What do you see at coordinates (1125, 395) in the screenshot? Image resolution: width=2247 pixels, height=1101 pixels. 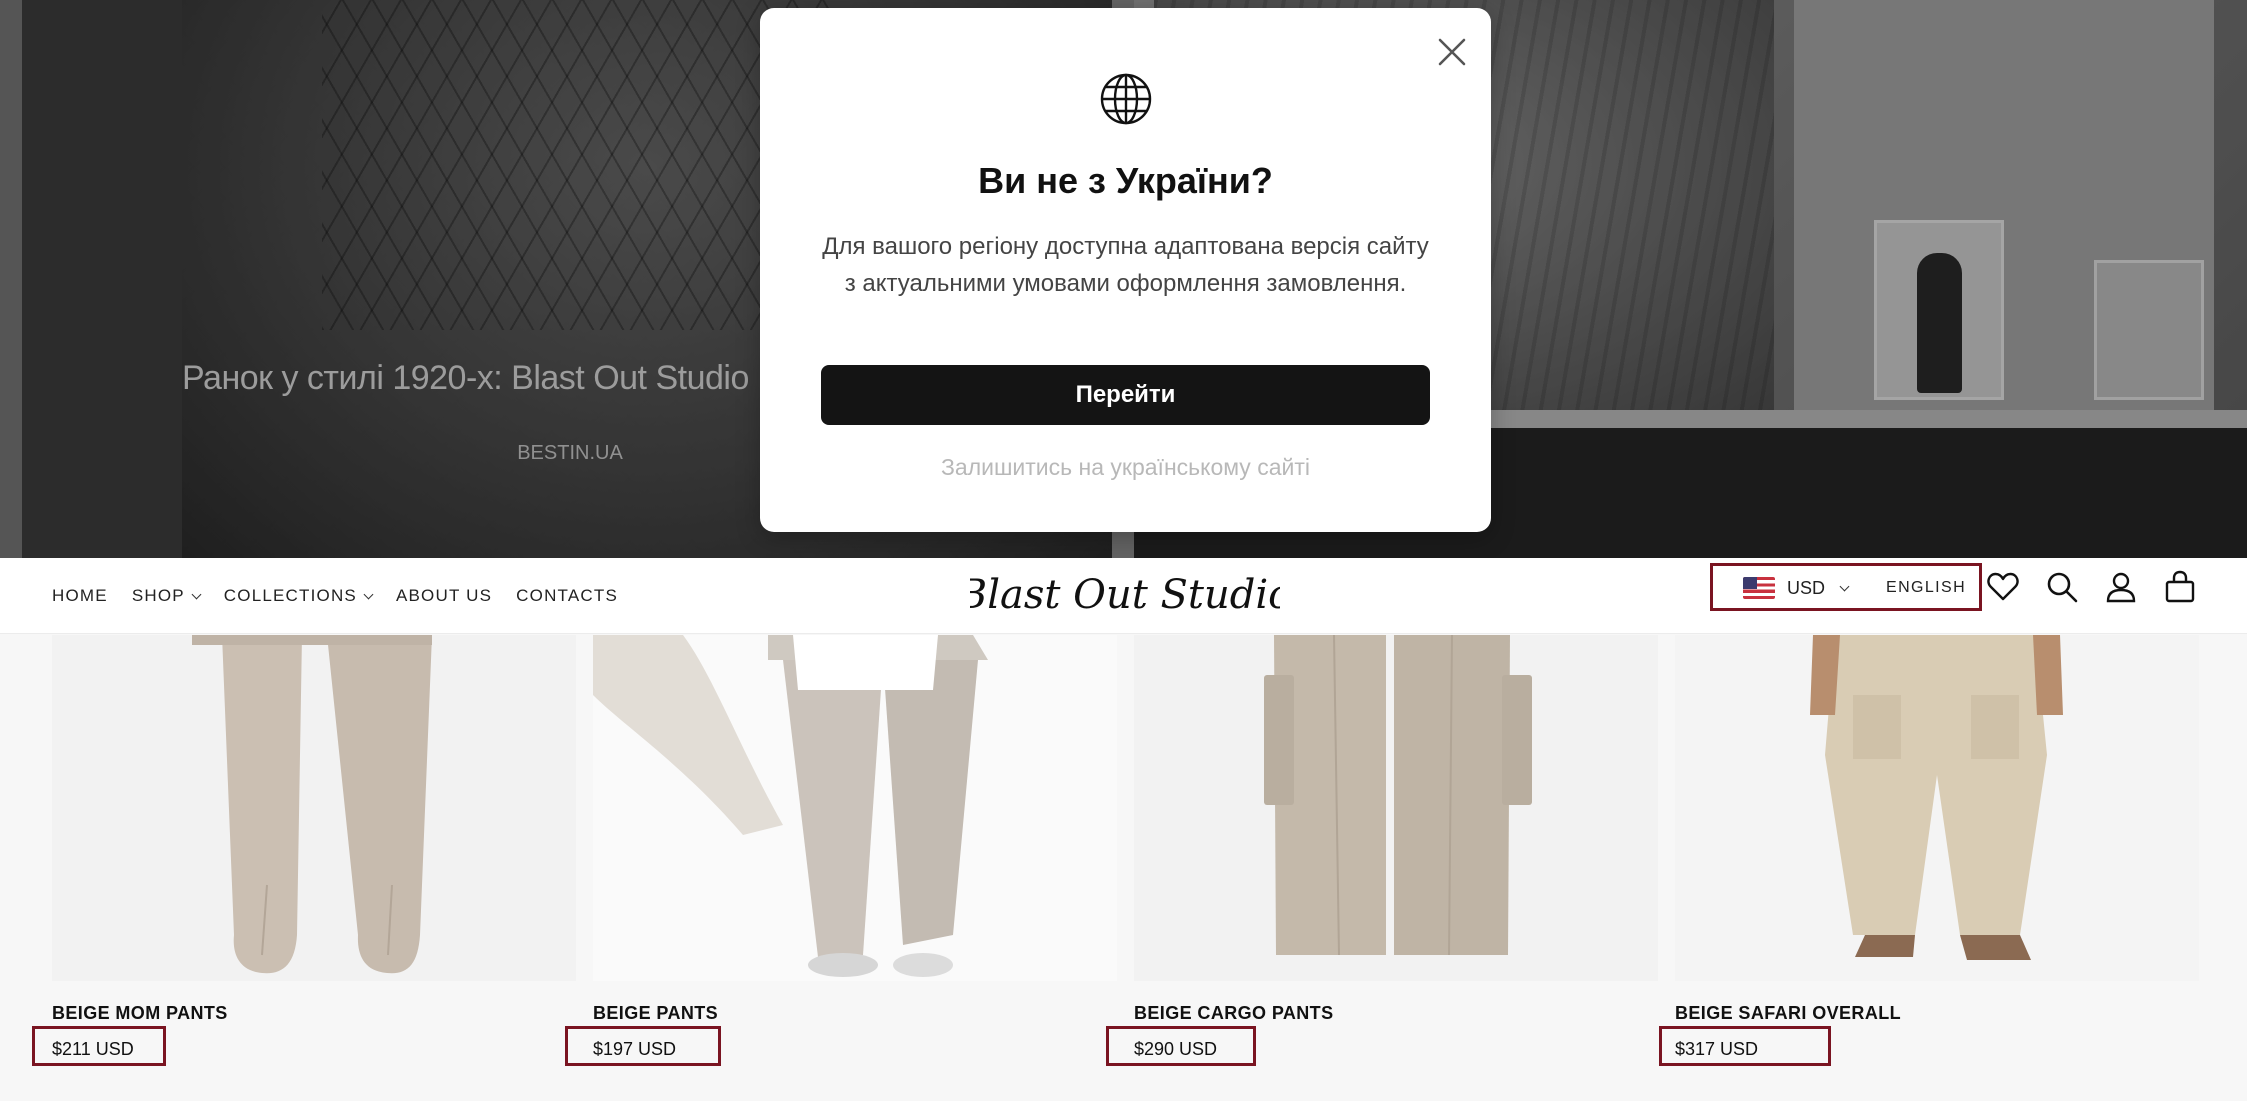 I see `go-button: Перейти` at bounding box center [1125, 395].